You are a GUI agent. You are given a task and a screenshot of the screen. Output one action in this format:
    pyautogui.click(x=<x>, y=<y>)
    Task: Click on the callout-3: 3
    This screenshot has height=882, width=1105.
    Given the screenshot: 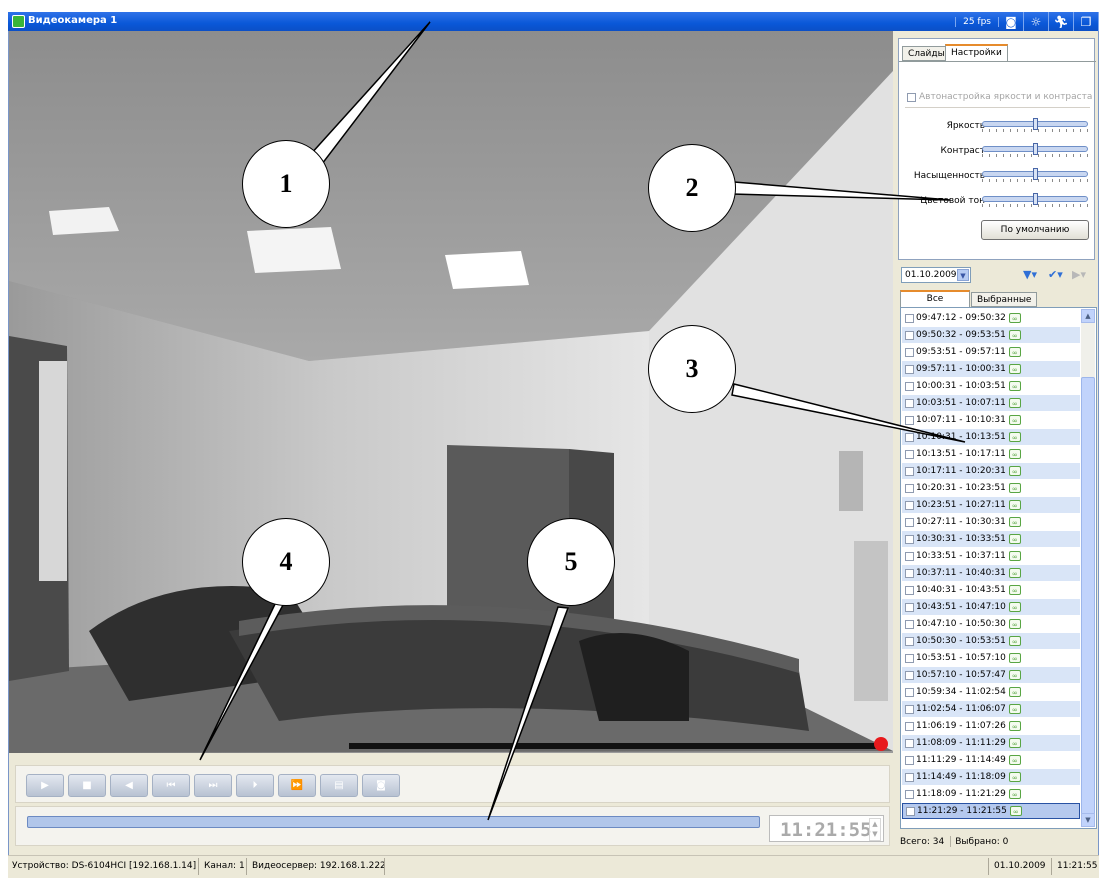 What is the action you would take?
    pyautogui.click(x=692, y=369)
    